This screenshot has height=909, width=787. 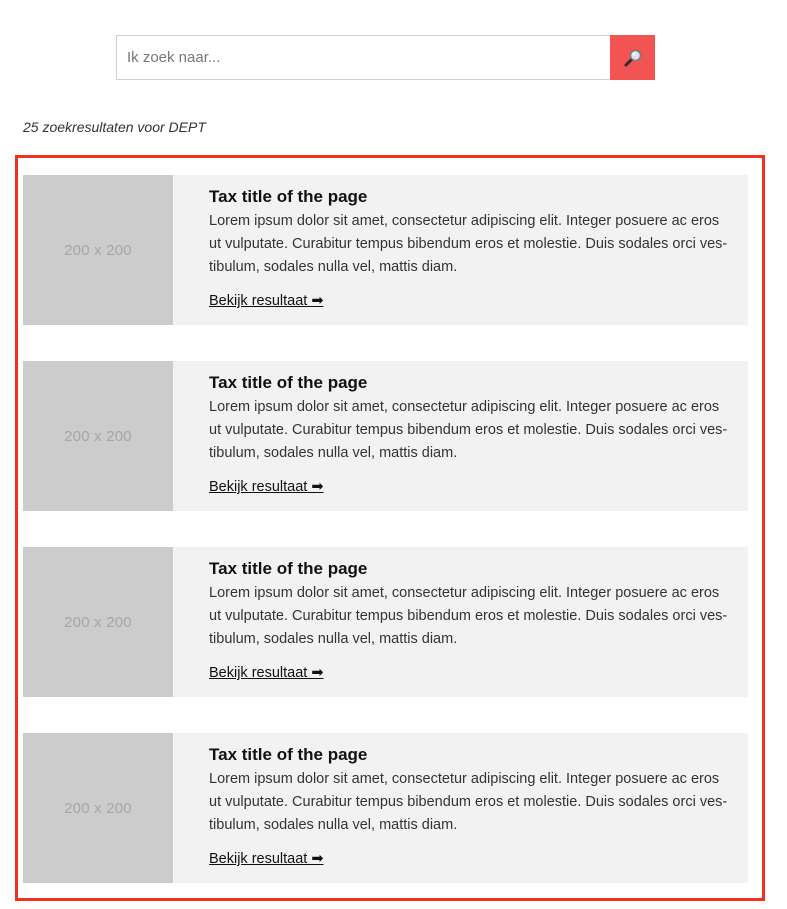 What do you see at coordinates (363, 57) in the screenshot?
I see `search-input` at bounding box center [363, 57].